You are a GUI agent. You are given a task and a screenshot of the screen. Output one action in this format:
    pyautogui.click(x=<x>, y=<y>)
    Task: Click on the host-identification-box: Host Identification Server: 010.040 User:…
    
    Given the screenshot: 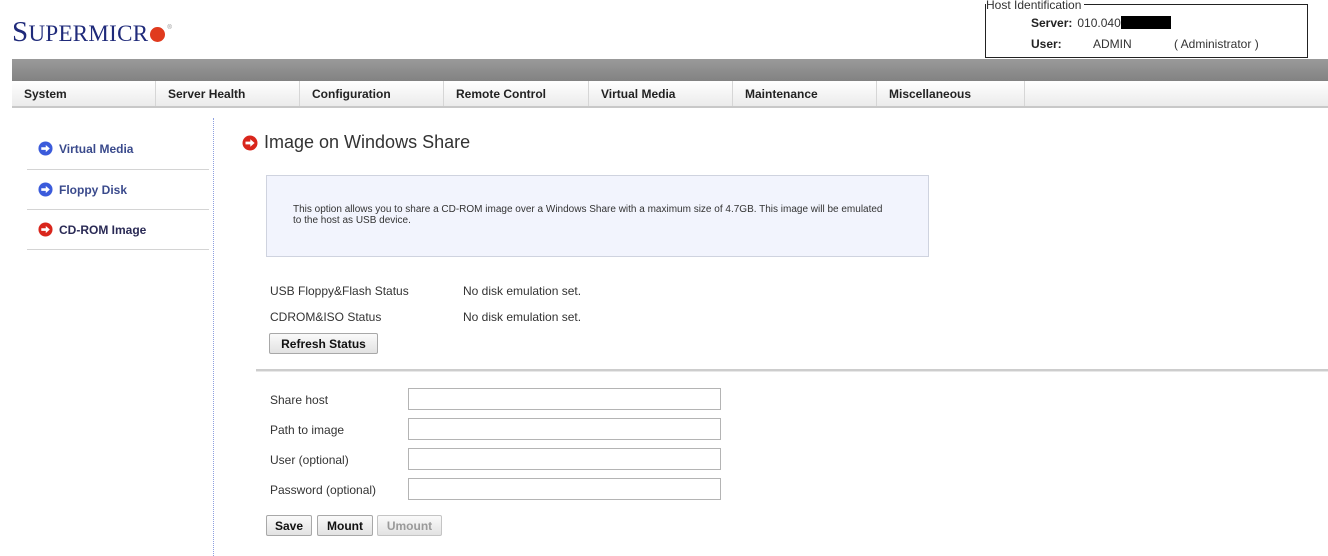 What is the action you would take?
    pyautogui.click(x=1146, y=29)
    